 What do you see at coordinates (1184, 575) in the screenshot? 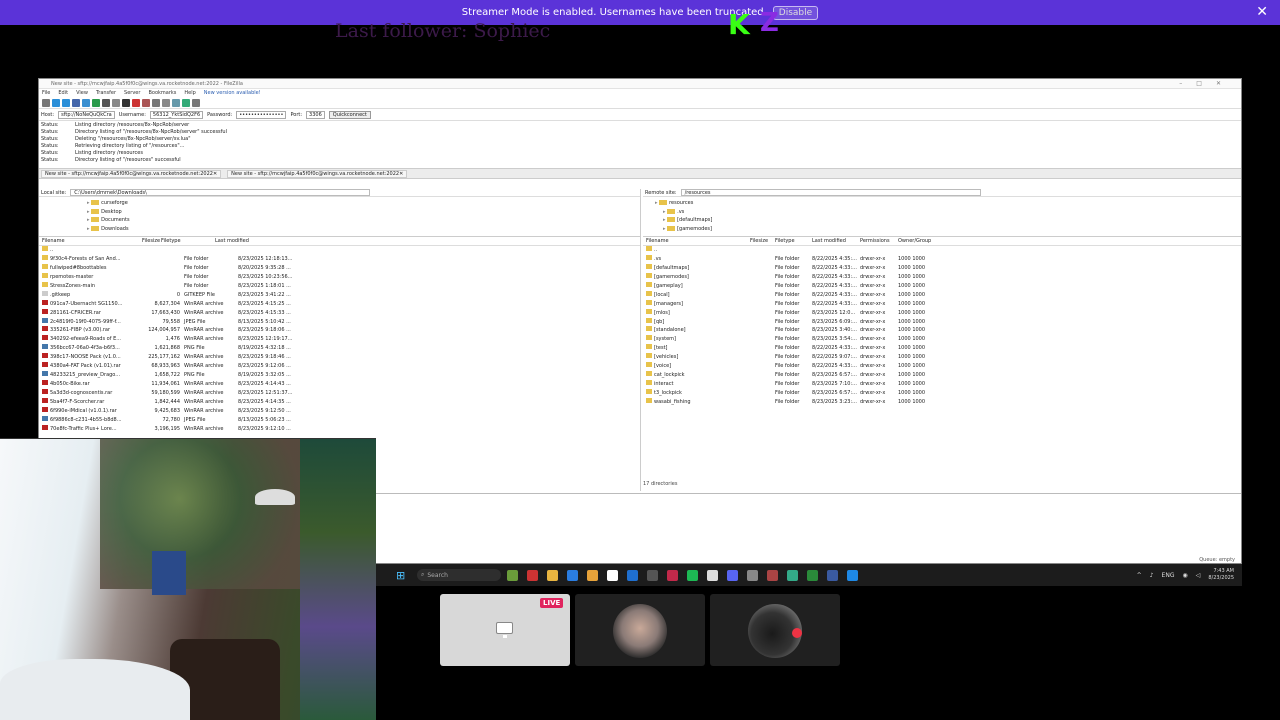
I see `wifi-icon: ◉` at bounding box center [1184, 575].